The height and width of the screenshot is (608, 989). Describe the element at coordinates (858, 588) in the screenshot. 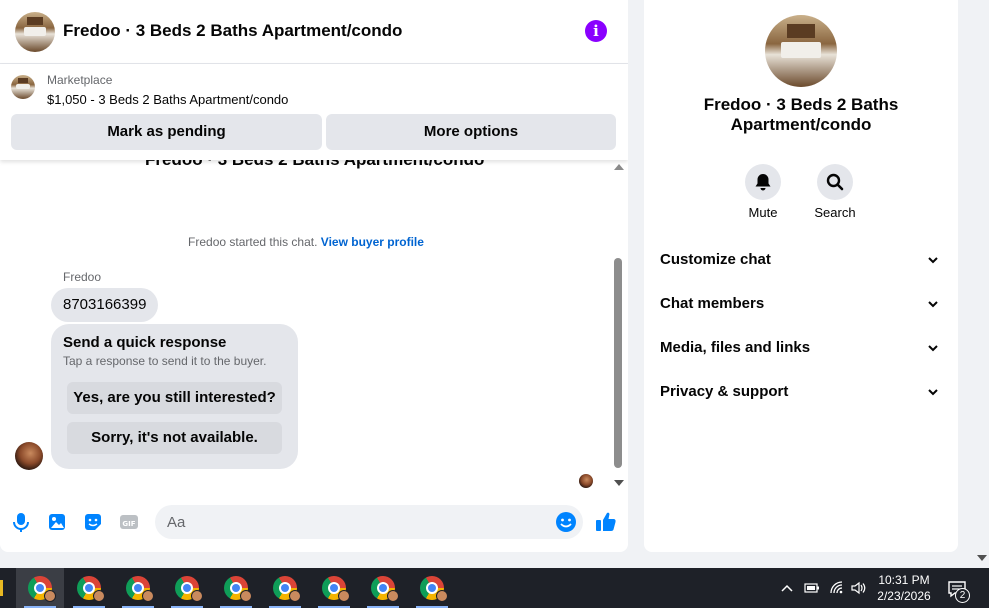

I see `volume-icon` at that location.